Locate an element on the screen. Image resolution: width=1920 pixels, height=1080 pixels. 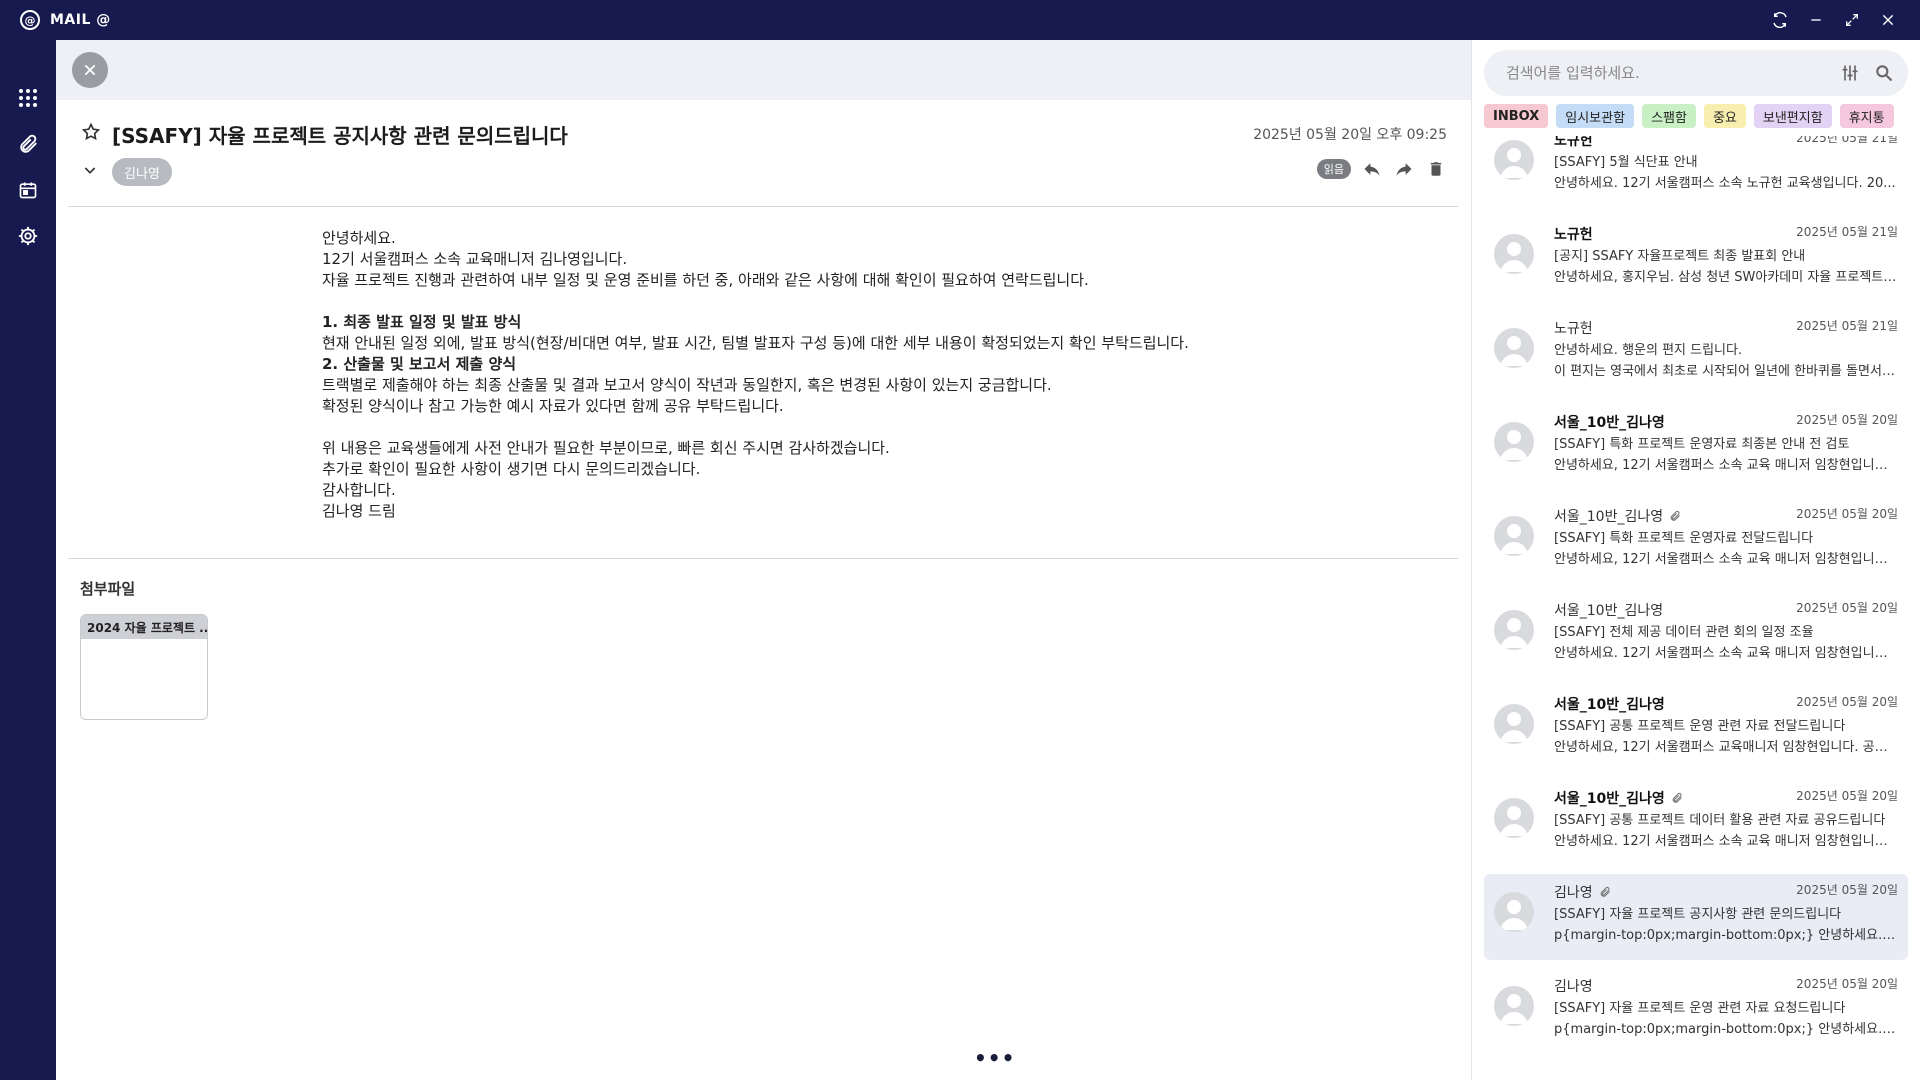
read-status-badge: 읽음 is located at coordinates (1333, 169).